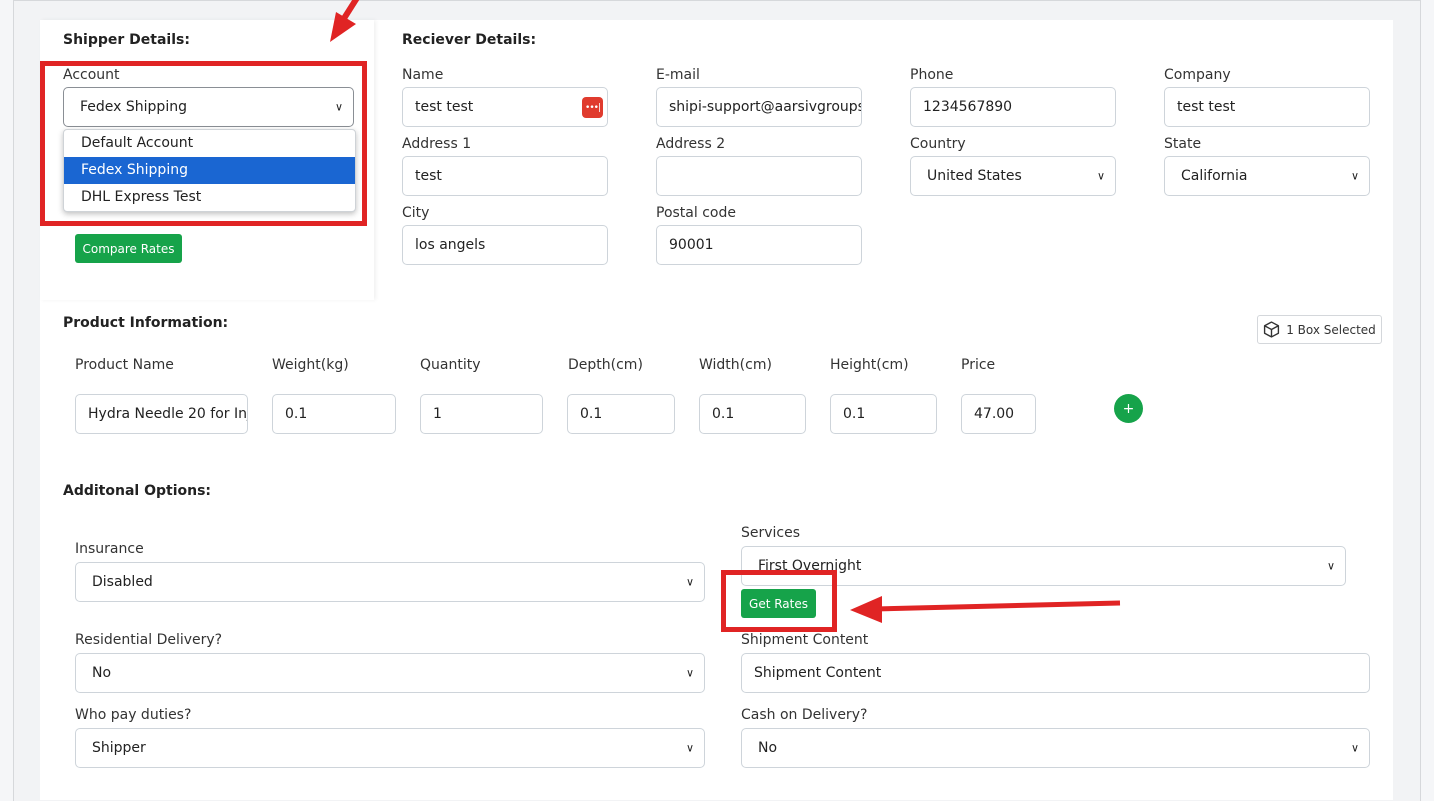 Image resolution: width=1434 pixels, height=801 pixels. I want to click on password-manager-icon: •••|, so click(592, 107).